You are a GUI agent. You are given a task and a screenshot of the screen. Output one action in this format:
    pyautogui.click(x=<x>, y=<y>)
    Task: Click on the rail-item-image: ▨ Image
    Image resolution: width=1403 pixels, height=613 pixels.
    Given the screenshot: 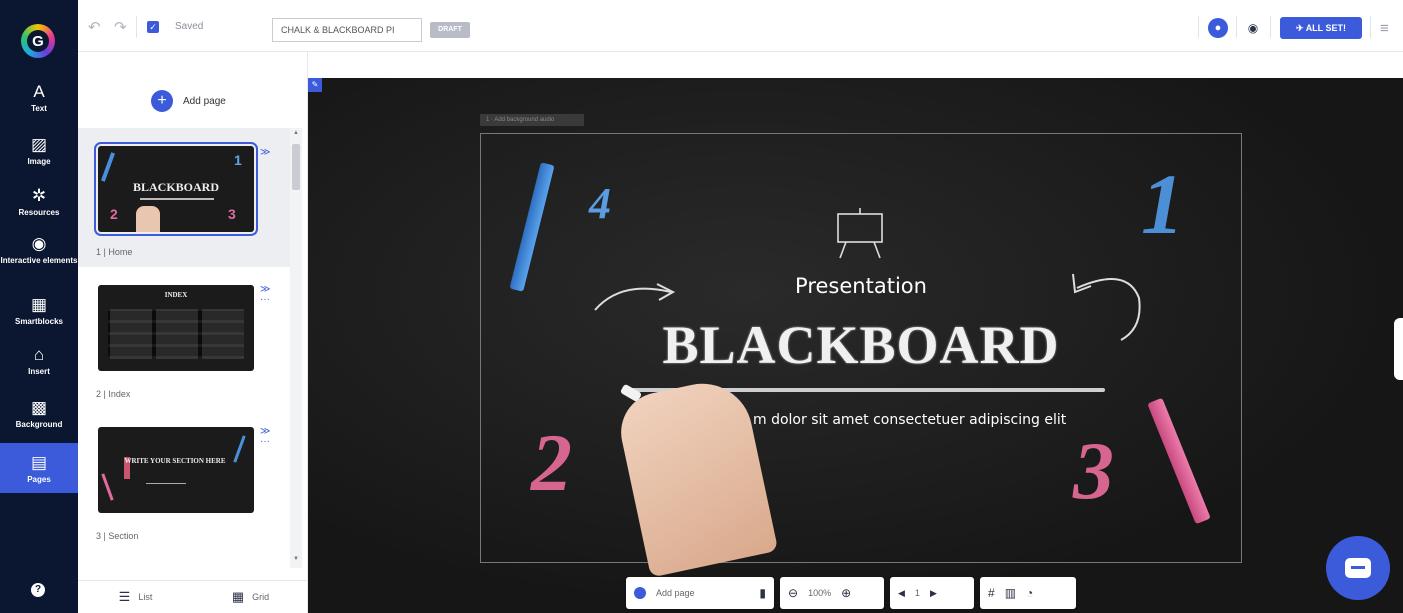 What is the action you would take?
    pyautogui.click(x=39, y=155)
    